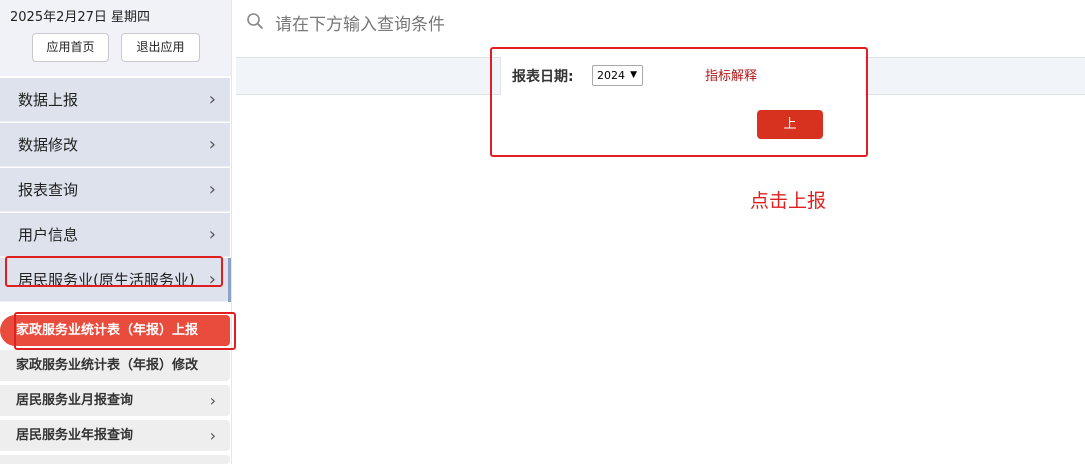 The width and height of the screenshot is (1085, 464). What do you see at coordinates (106, 280) in the screenshot?
I see `menu-item-label: 居民服务业(原生活服务业)` at bounding box center [106, 280].